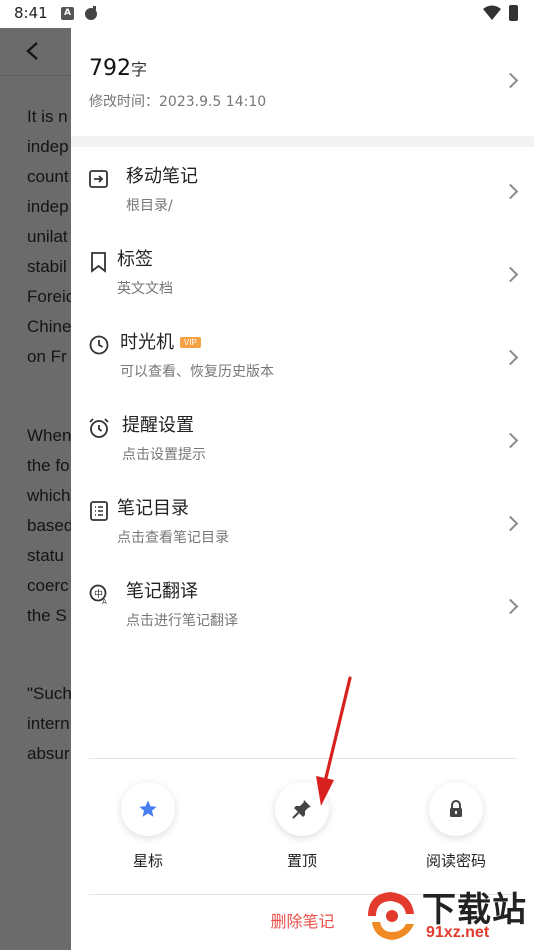 The width and height of the screenshot is (534, 950). Describe the element at coordinates (458, 932) in the screenshot. I see `watermark-url: 91xz.net` at that location.